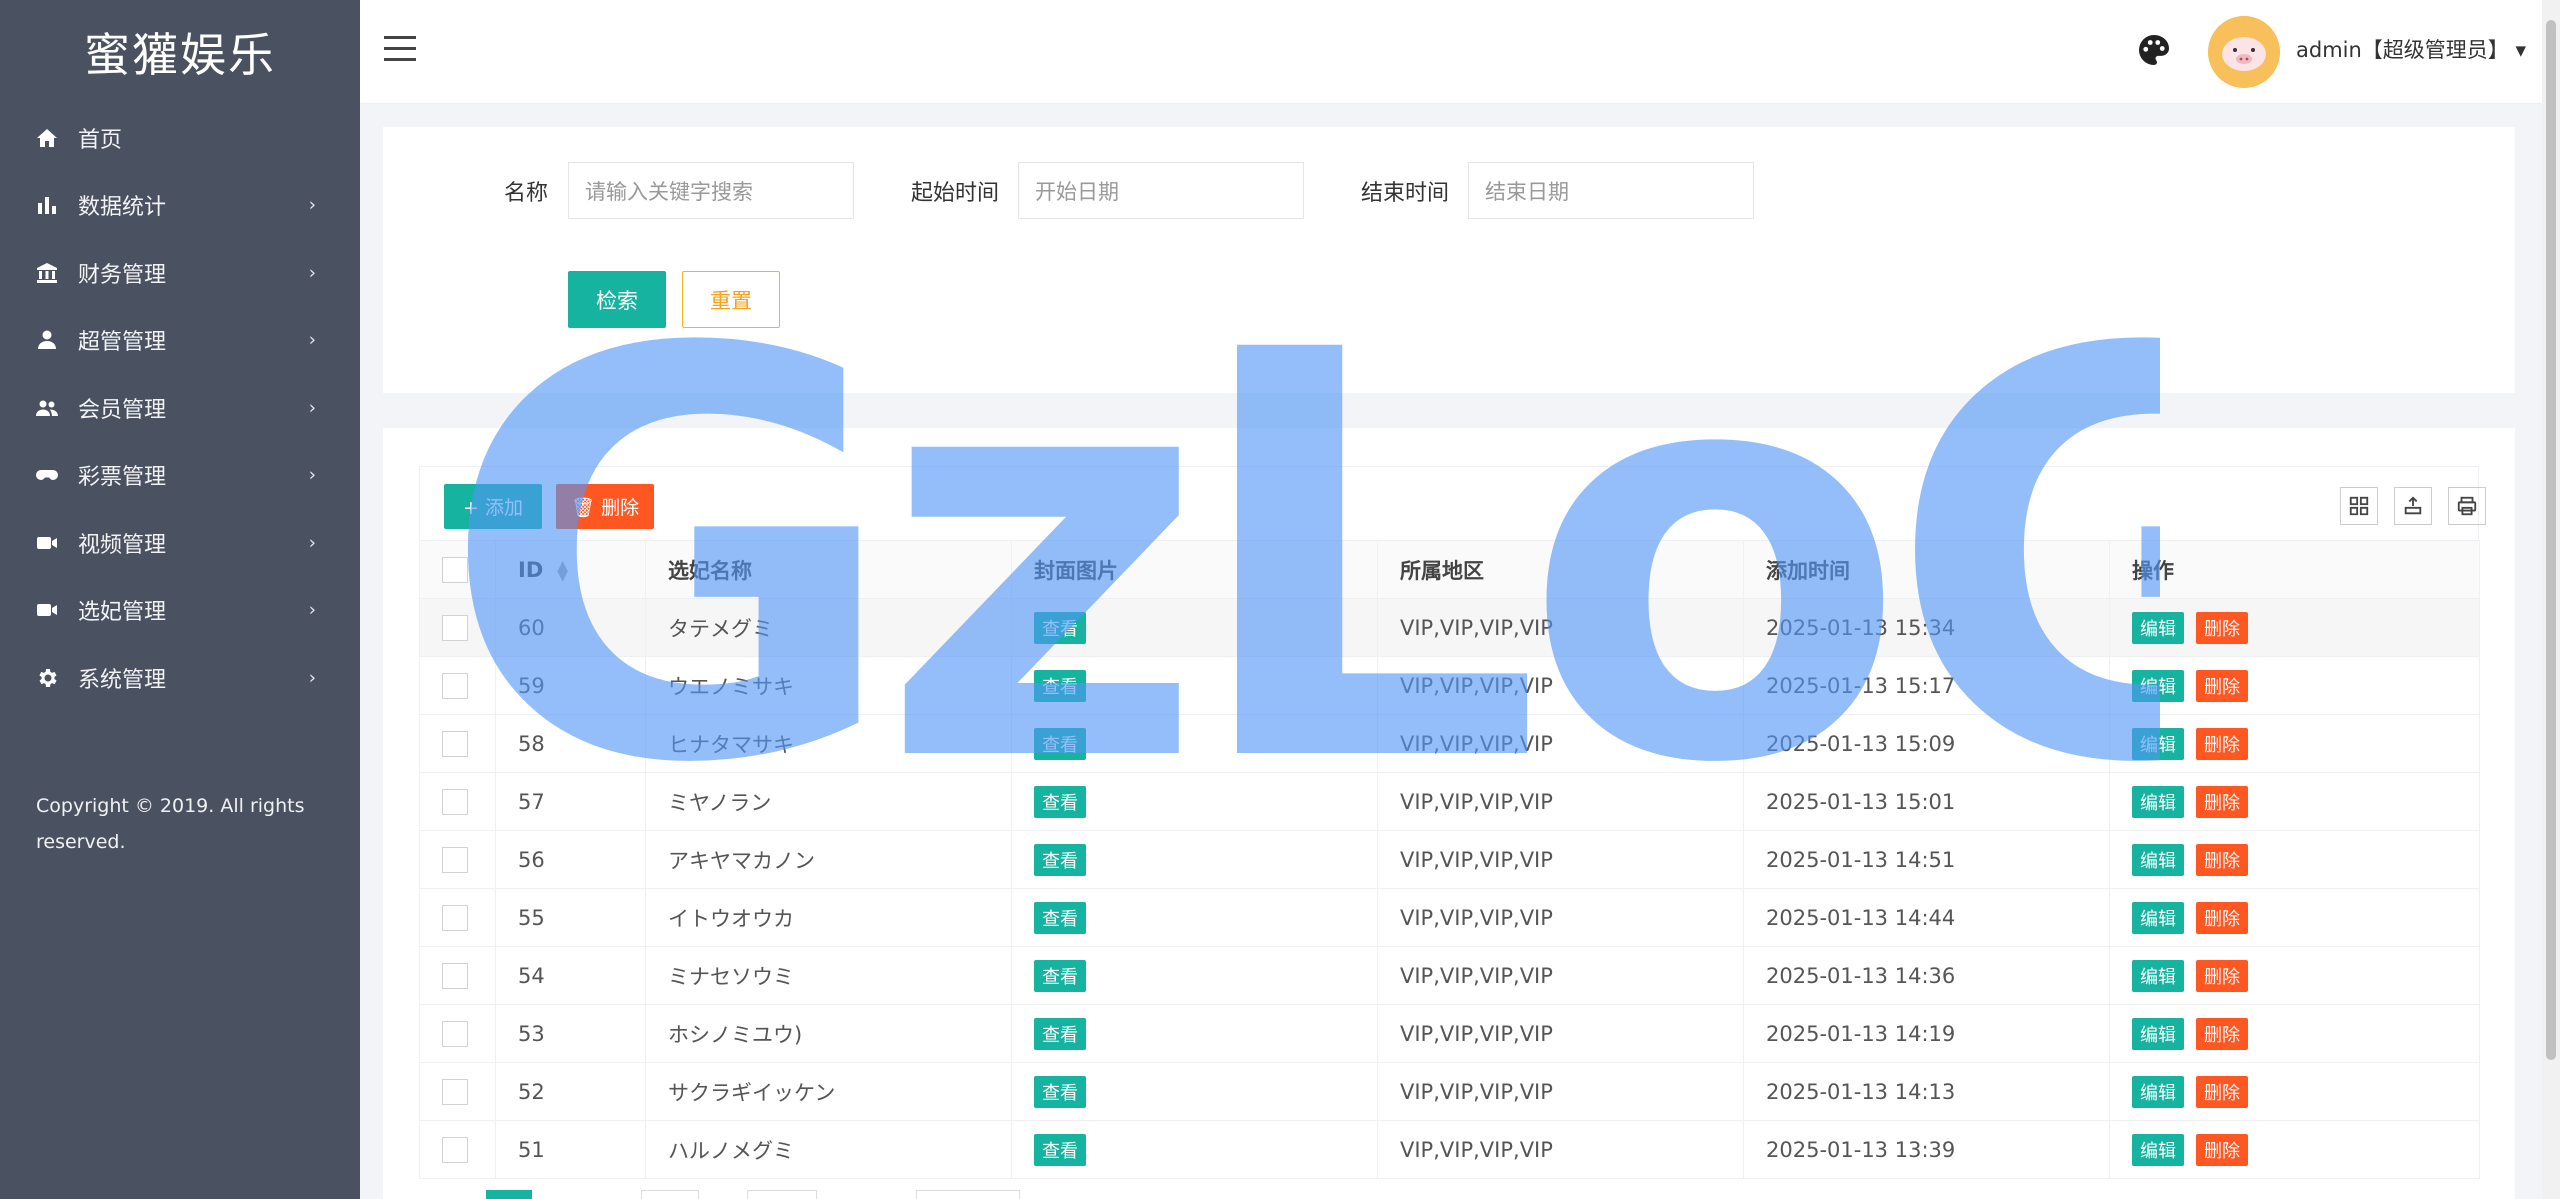 The width and height of the screenshot is (2560, 1199). What do you see at coordinates (180, 408) in the screenshot?
I see `sidebar-item-members: 会员管理 ›` at bounding box center [180, 408].